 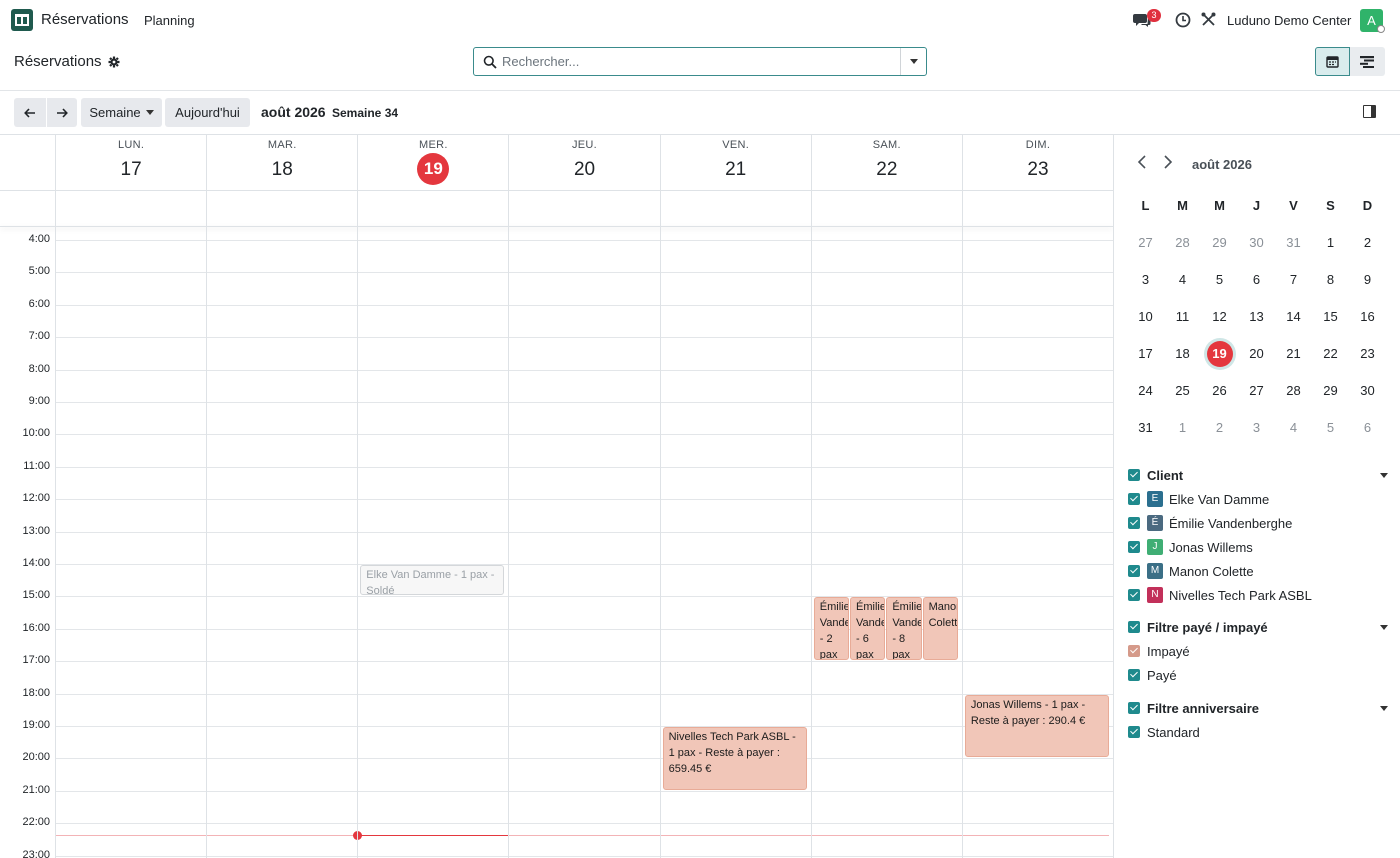 What do you see at coordinates (30, 112) in the screenshot?
I see `previous-period-button` at bounding box center [30, 112].